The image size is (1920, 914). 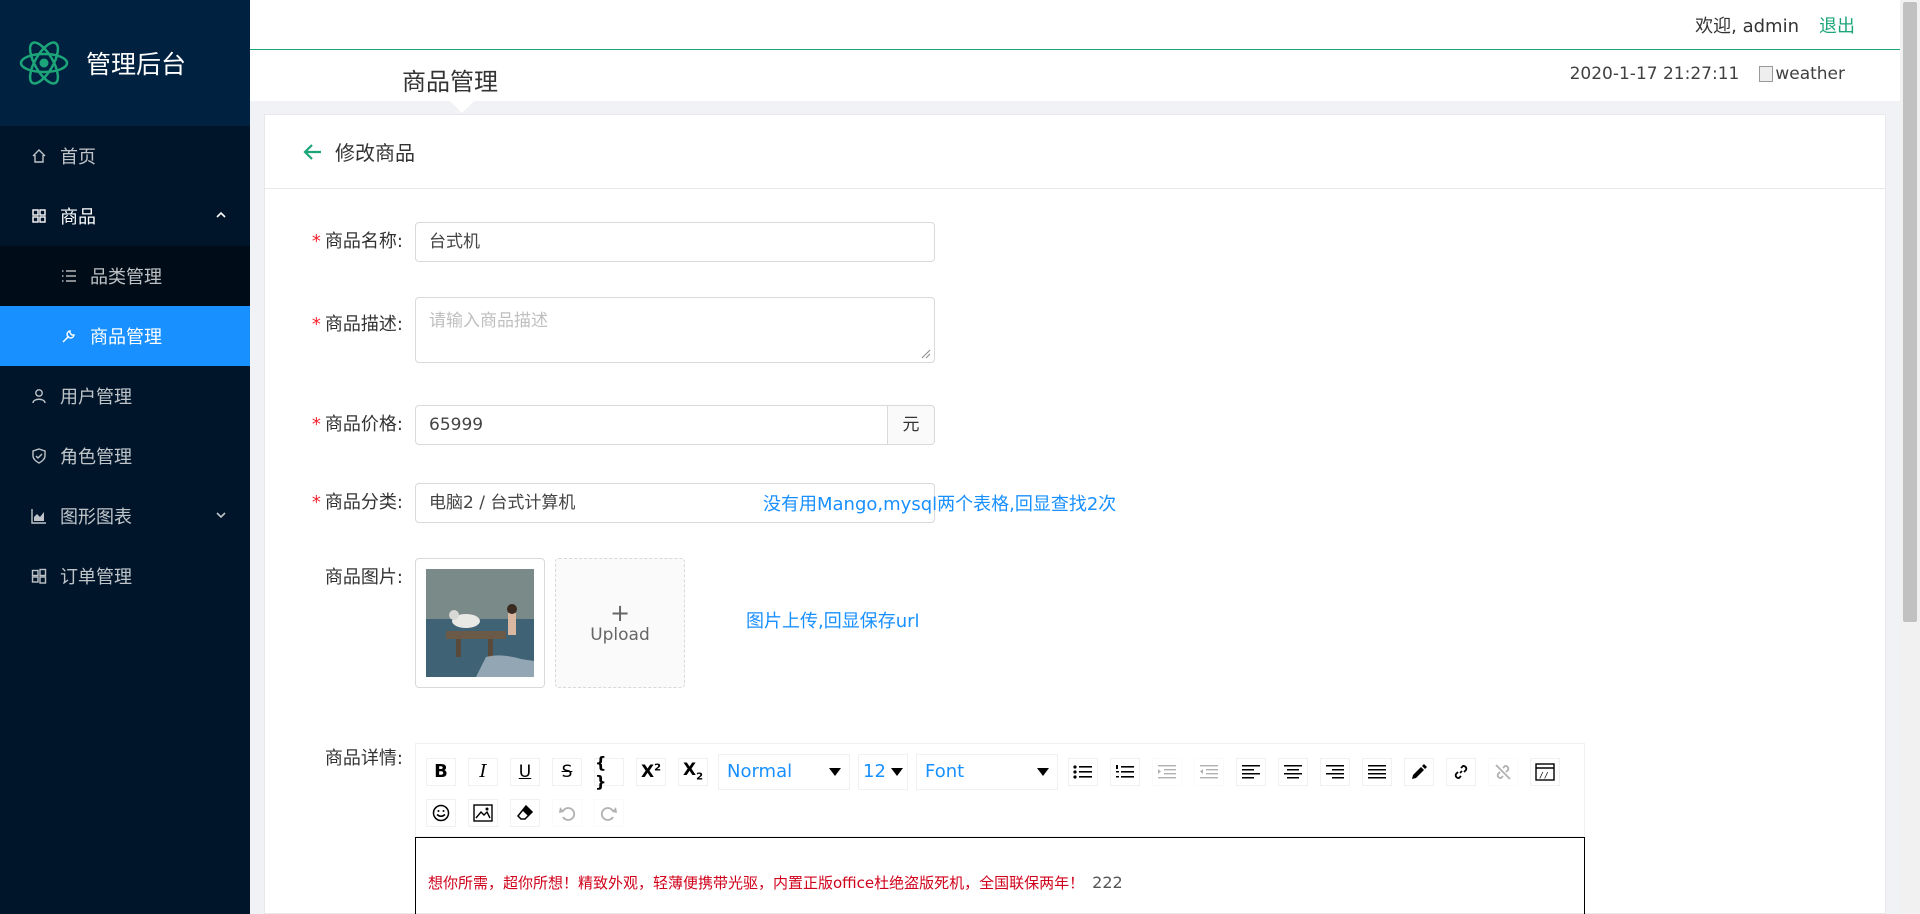 I want to click on outdent-icon, so click(x=1209, y=771).